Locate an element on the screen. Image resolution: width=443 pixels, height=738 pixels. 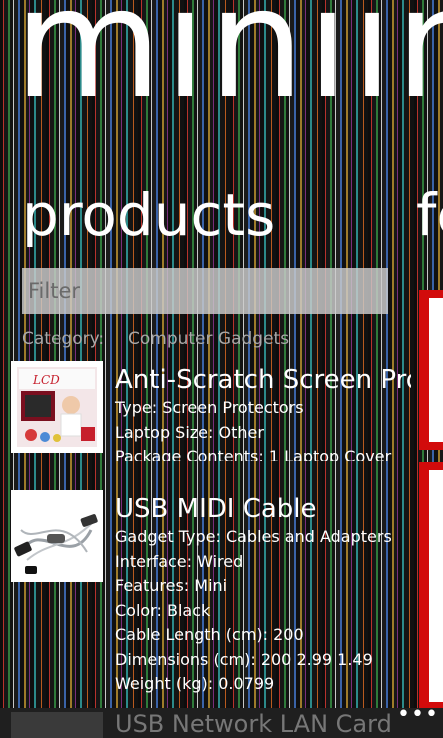
product-attribute: Gadget Type: Cables and Adapters is located at coordinates (253, 536).